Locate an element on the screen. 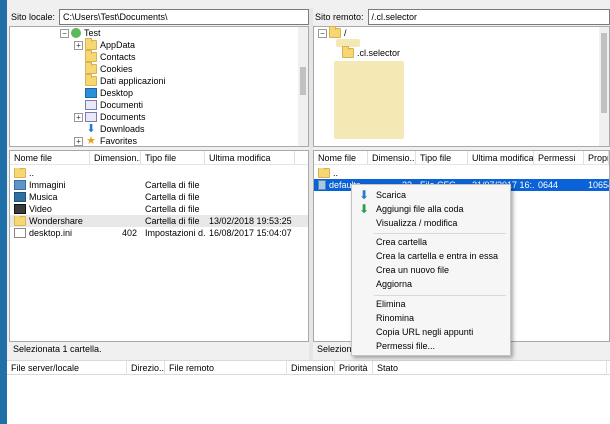  tree-item-root: − / is located at coordinates (332, 32).